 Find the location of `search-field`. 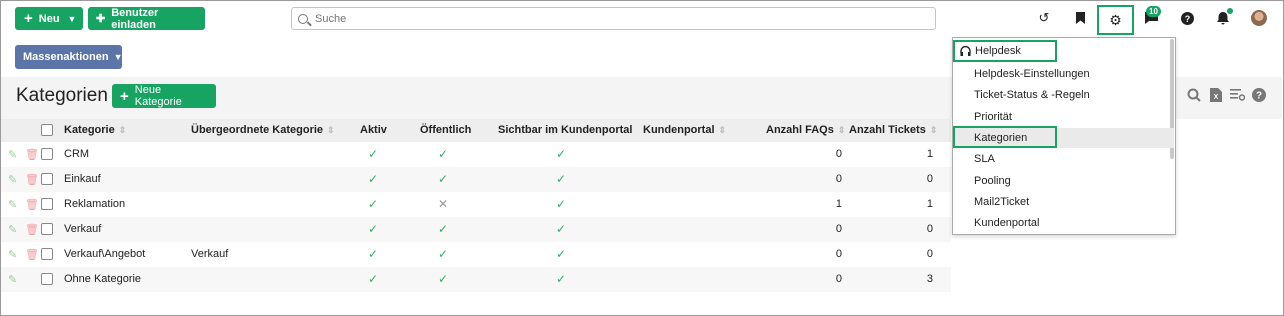

search-field is located at coordinates (613, 18).